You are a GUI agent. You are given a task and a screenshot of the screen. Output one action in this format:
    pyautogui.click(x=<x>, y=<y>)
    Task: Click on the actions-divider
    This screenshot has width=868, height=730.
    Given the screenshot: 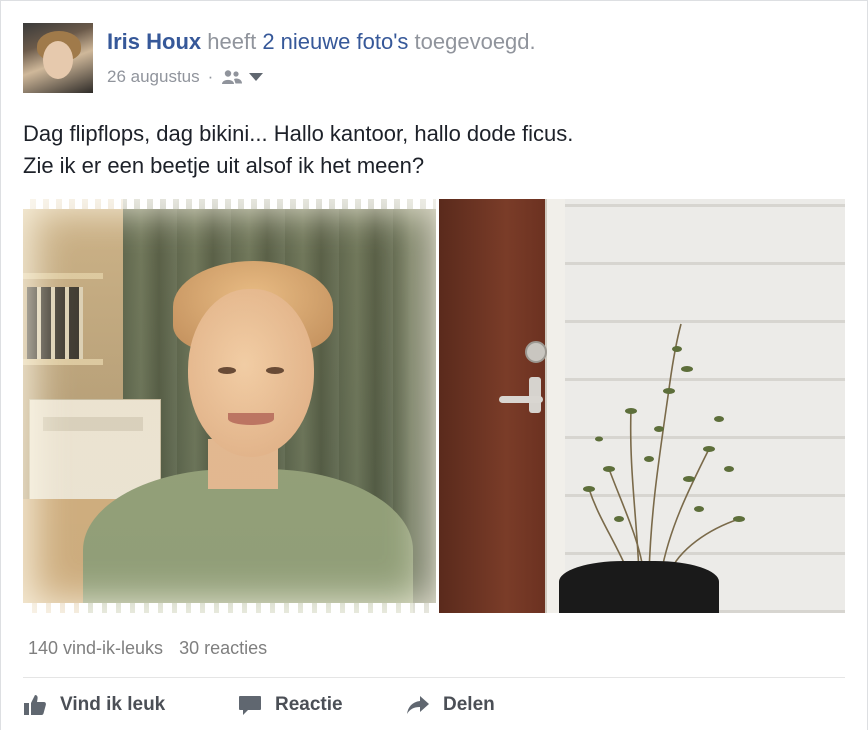 What is the action you would take?
    pyautogui.click(x=434, y=677)
    